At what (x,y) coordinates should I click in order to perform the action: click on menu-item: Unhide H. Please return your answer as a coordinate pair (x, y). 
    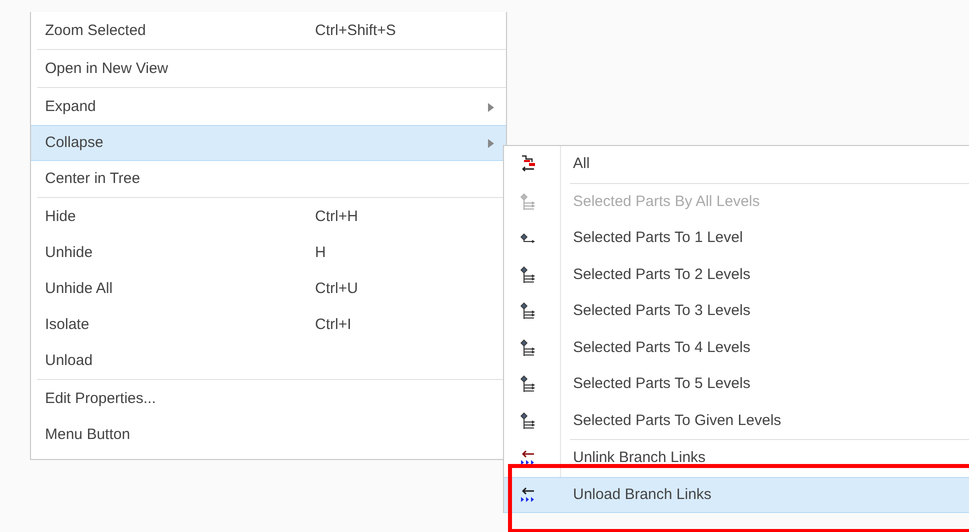
    Looking at the image, I should click on (268, 253).